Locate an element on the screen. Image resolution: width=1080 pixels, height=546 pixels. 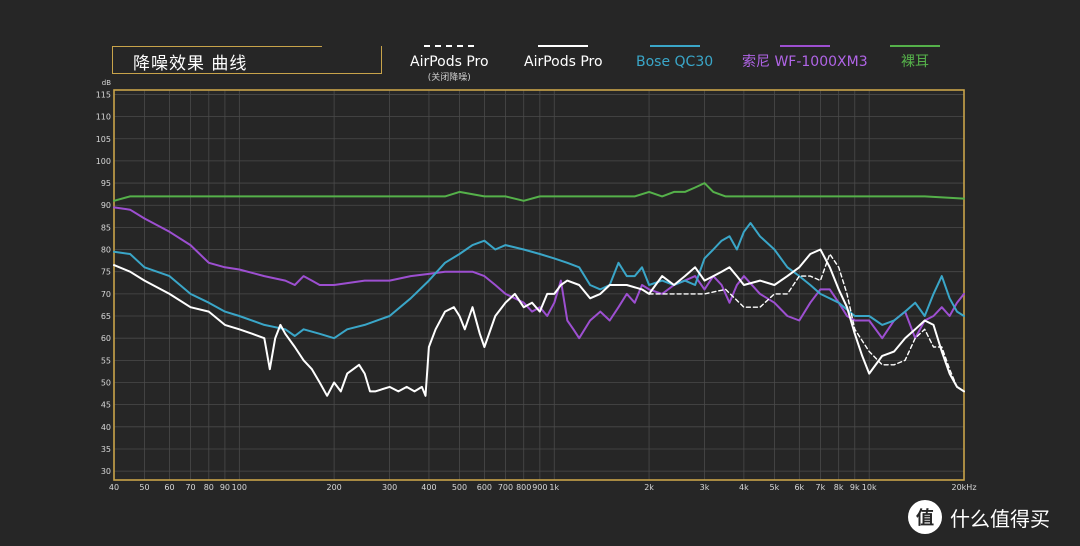
y-tick-label: 115 is located at coordinates (103, 94).